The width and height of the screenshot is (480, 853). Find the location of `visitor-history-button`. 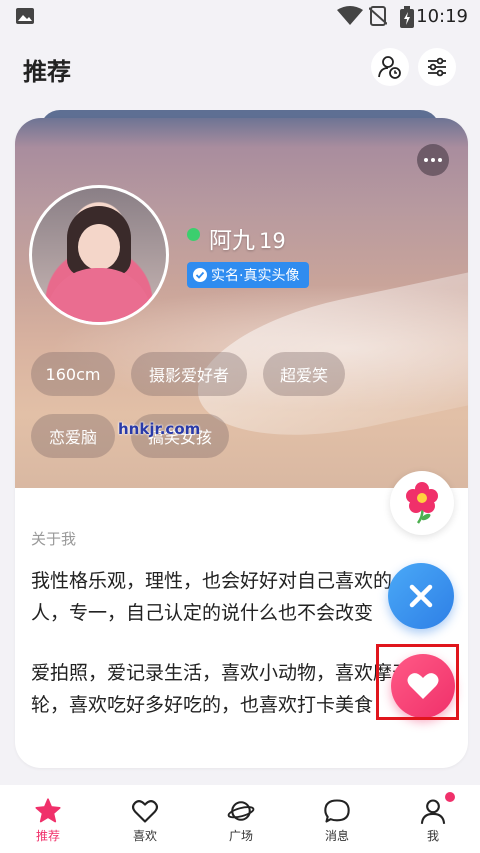

visitor-history-button is located at coordinates (390, 67).